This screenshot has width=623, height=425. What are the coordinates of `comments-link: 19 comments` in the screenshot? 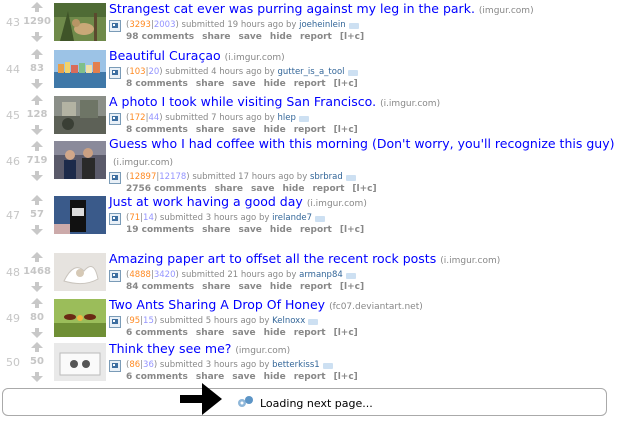 It's located at (160, 230).